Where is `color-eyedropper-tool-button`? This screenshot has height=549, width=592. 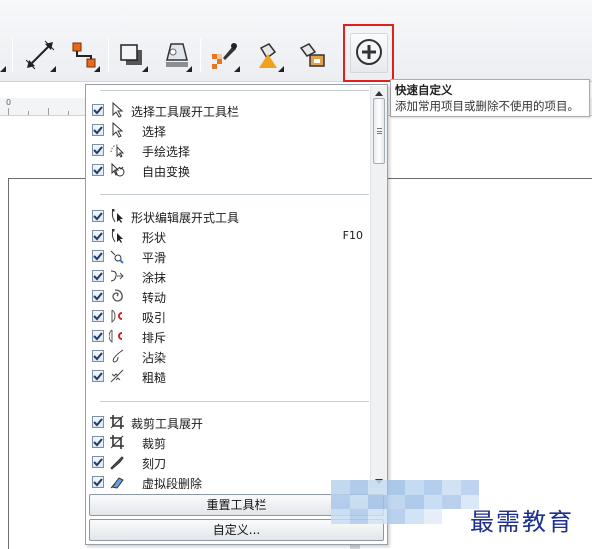
color-eyedropper-tool-button is located at coordinates (224, 56).